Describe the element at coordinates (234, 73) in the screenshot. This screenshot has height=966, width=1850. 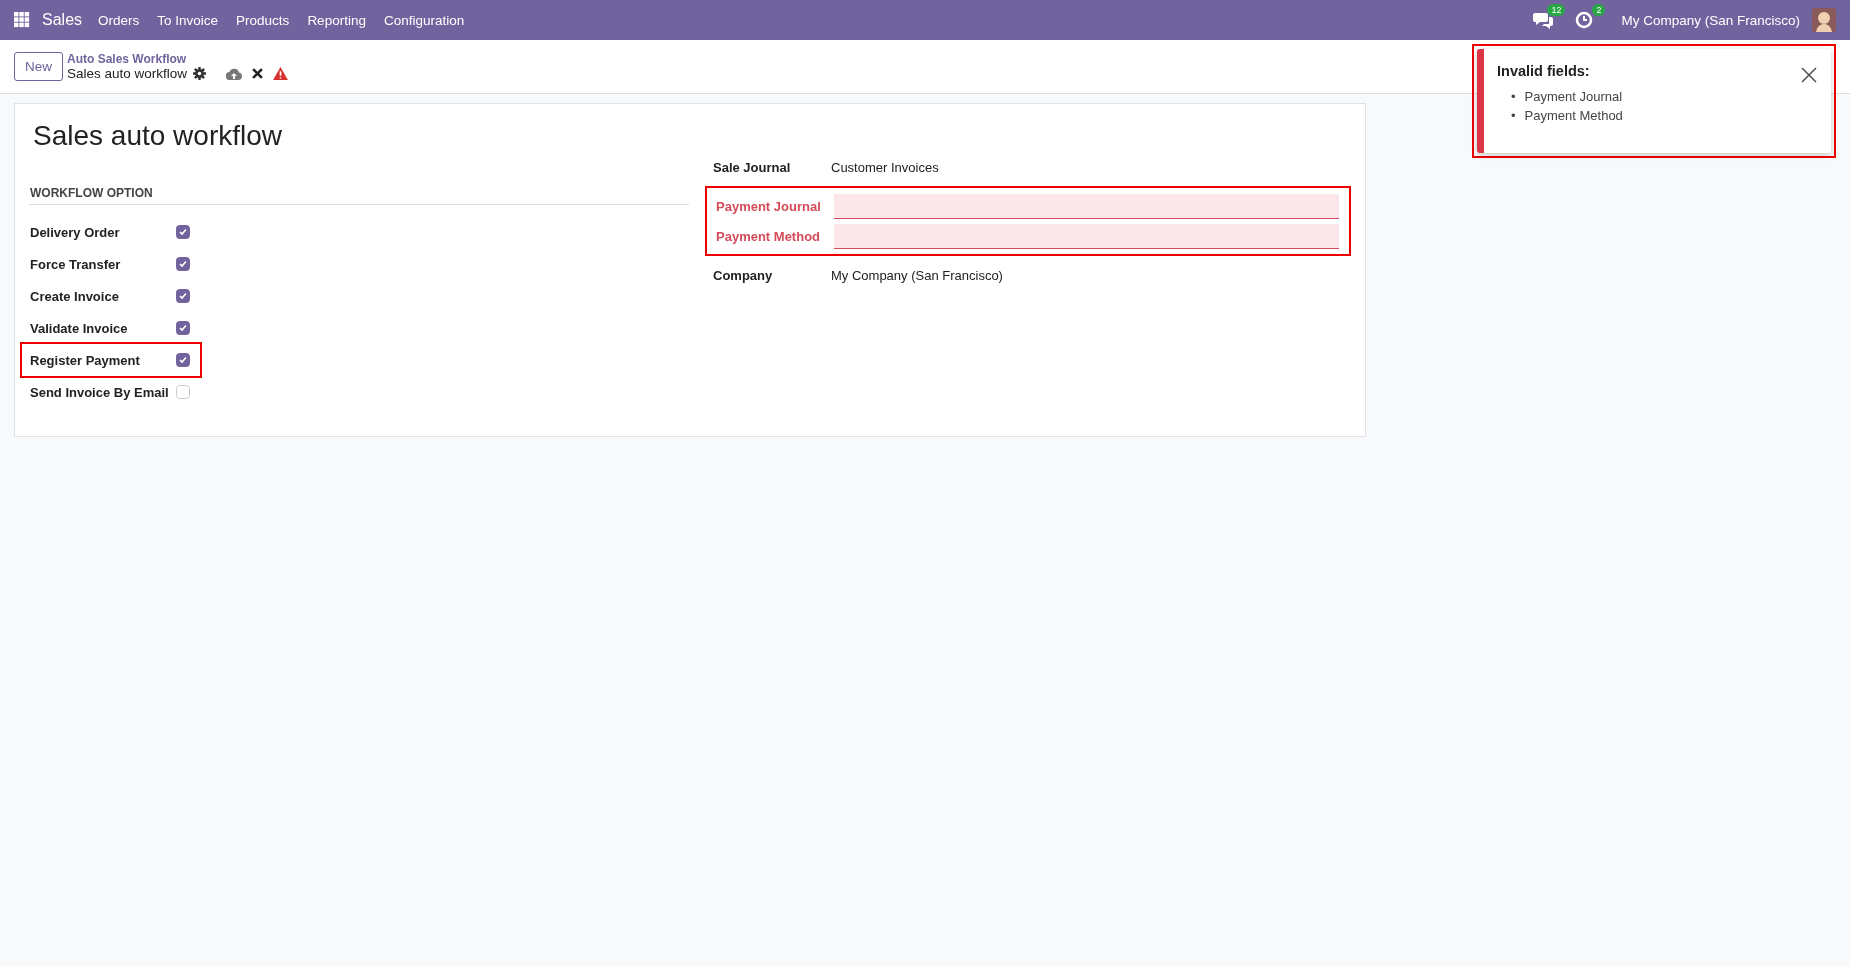
I see `cloud-upload-icon` at that location.